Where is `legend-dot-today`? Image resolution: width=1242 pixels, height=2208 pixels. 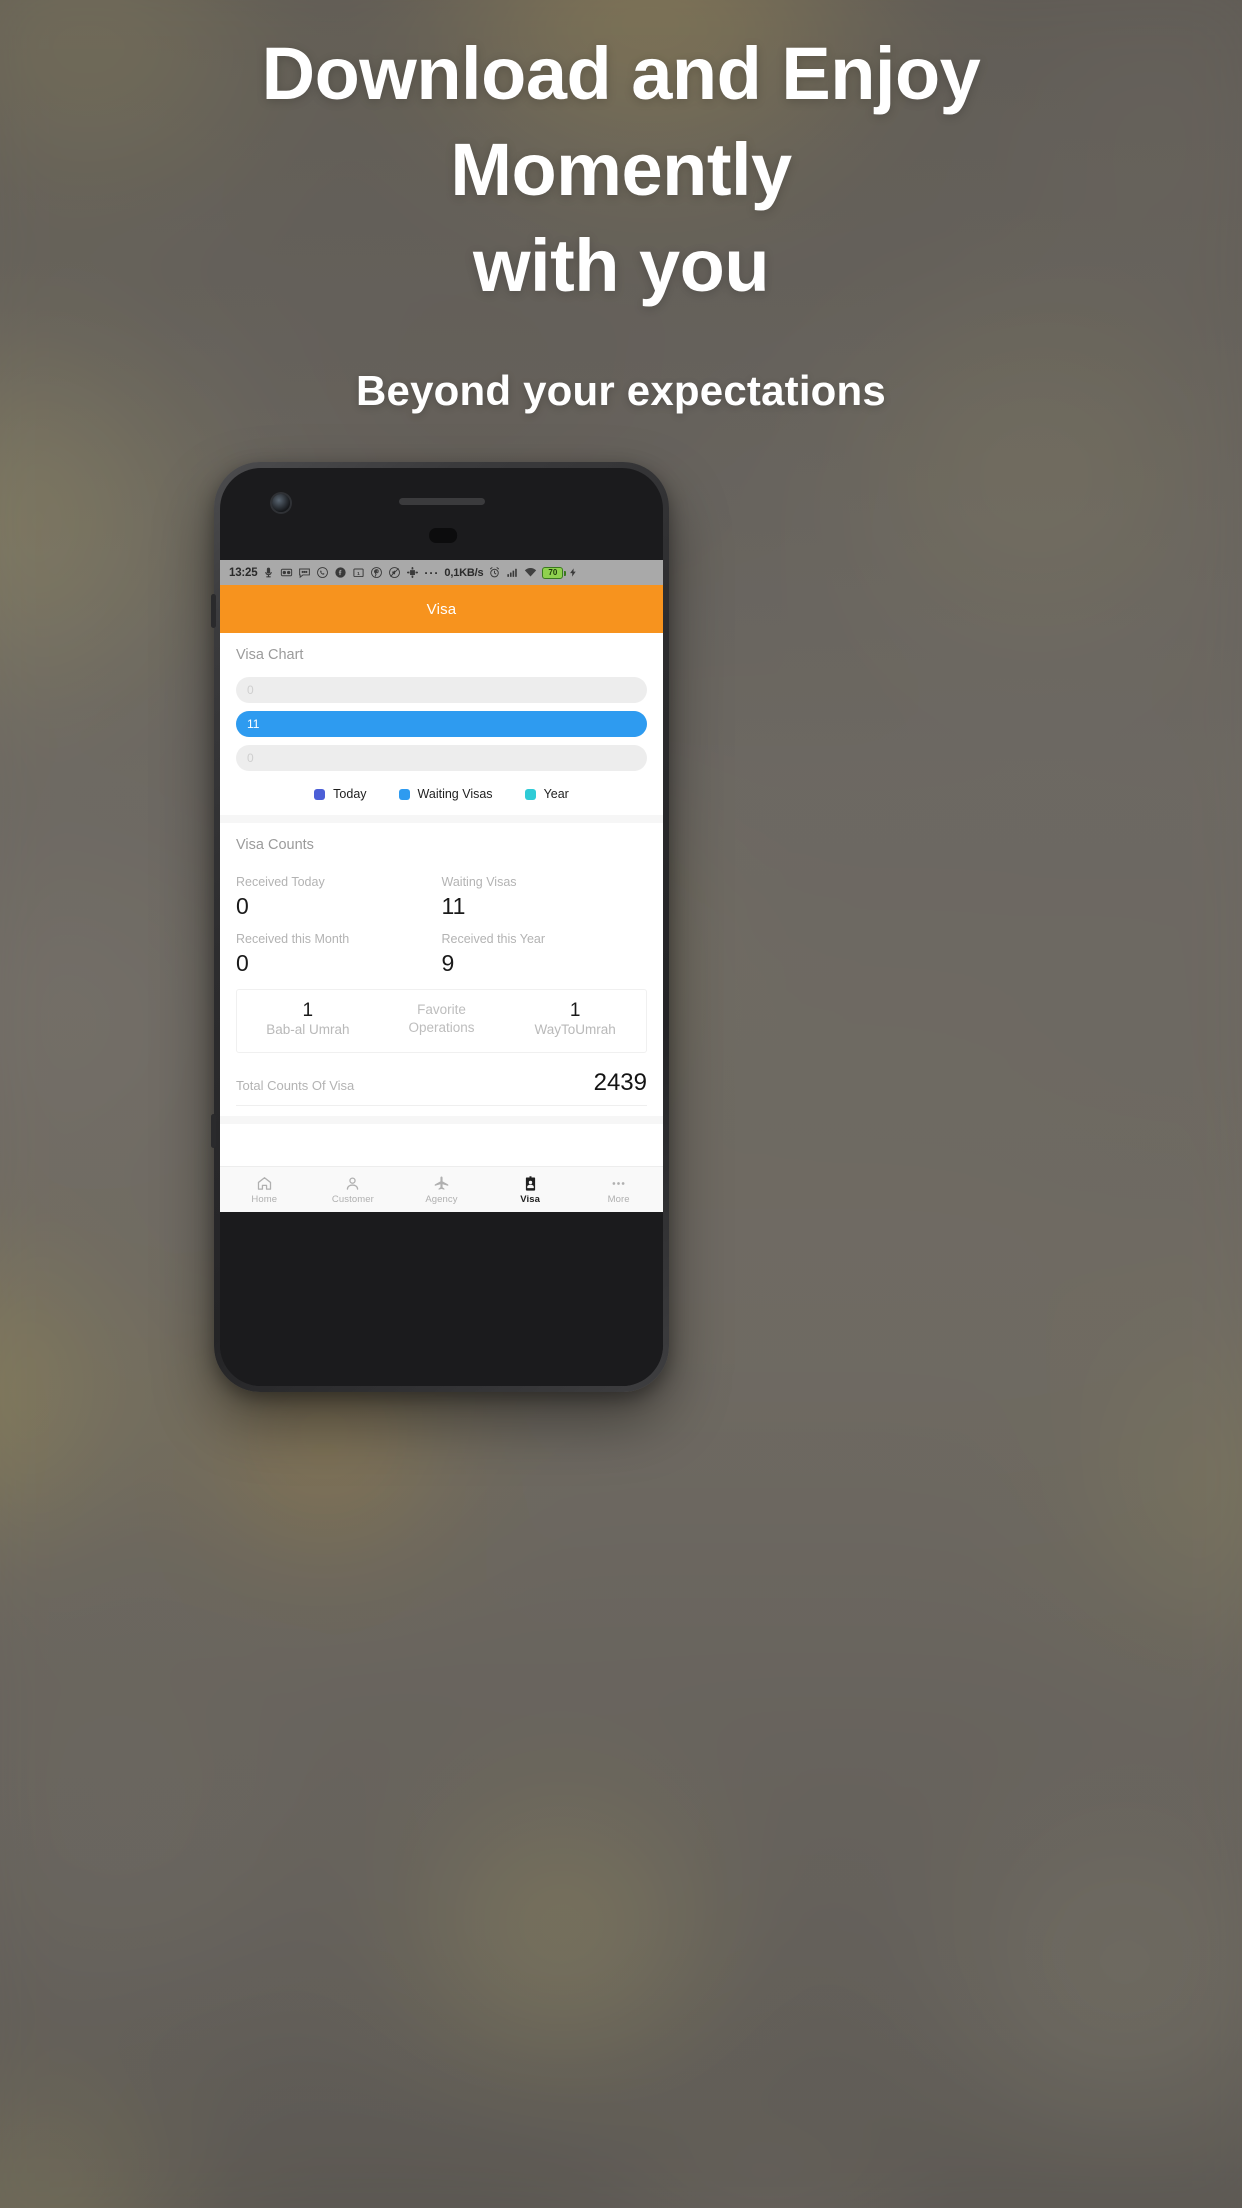
legend-dot-today is located at coordinates (320, 794).